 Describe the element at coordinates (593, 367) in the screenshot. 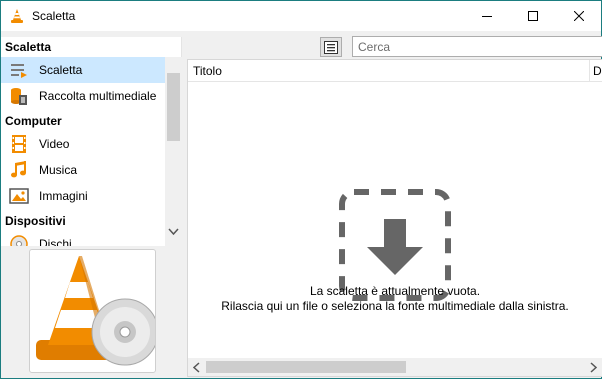

I see `chevron-right-icon` at that location.